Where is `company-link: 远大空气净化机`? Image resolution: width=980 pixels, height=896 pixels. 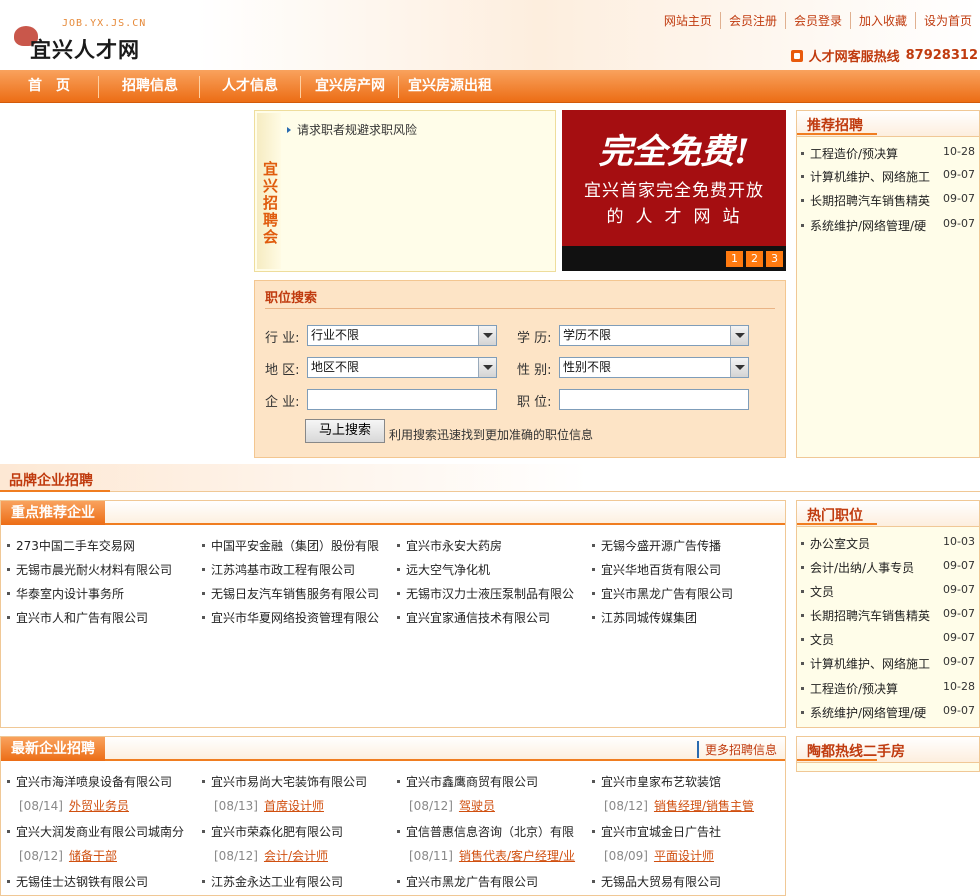
company-link: 远大空气净化机 is located at coordinates (443, 569).